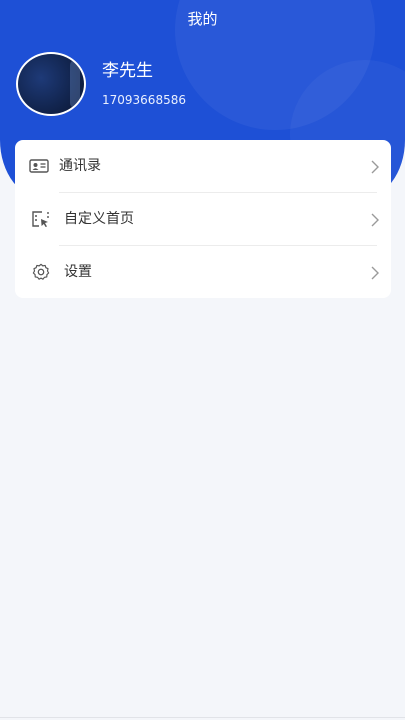  I want to click on menu-item-label: 通讯录, so click(80, 166).